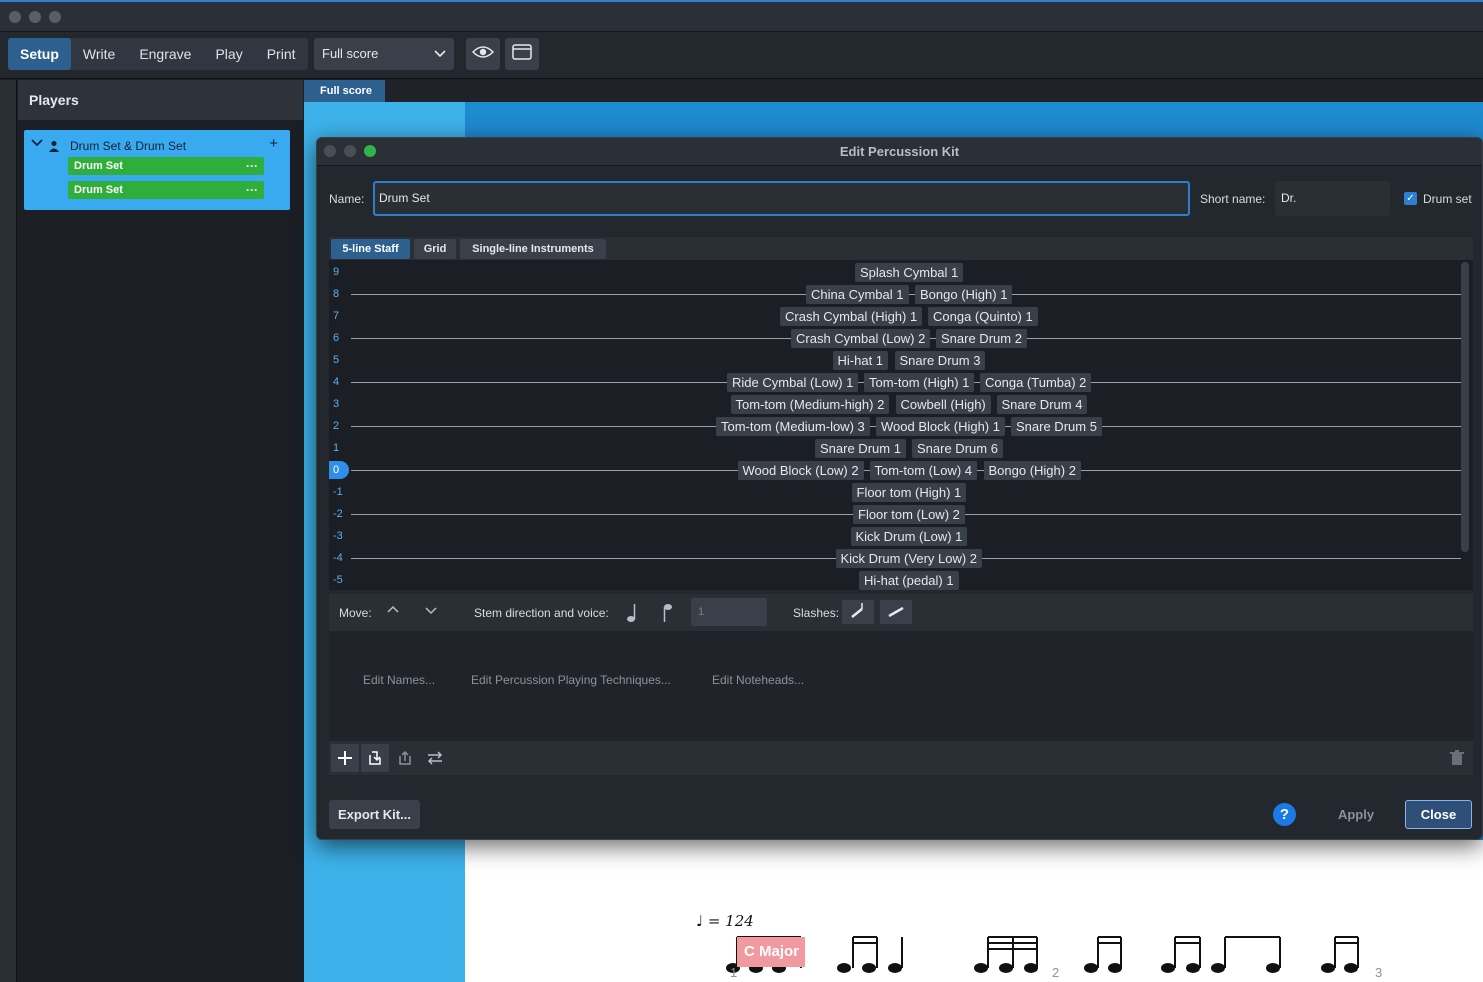  I want to click on layout-select: Full score, so click(384, 54).